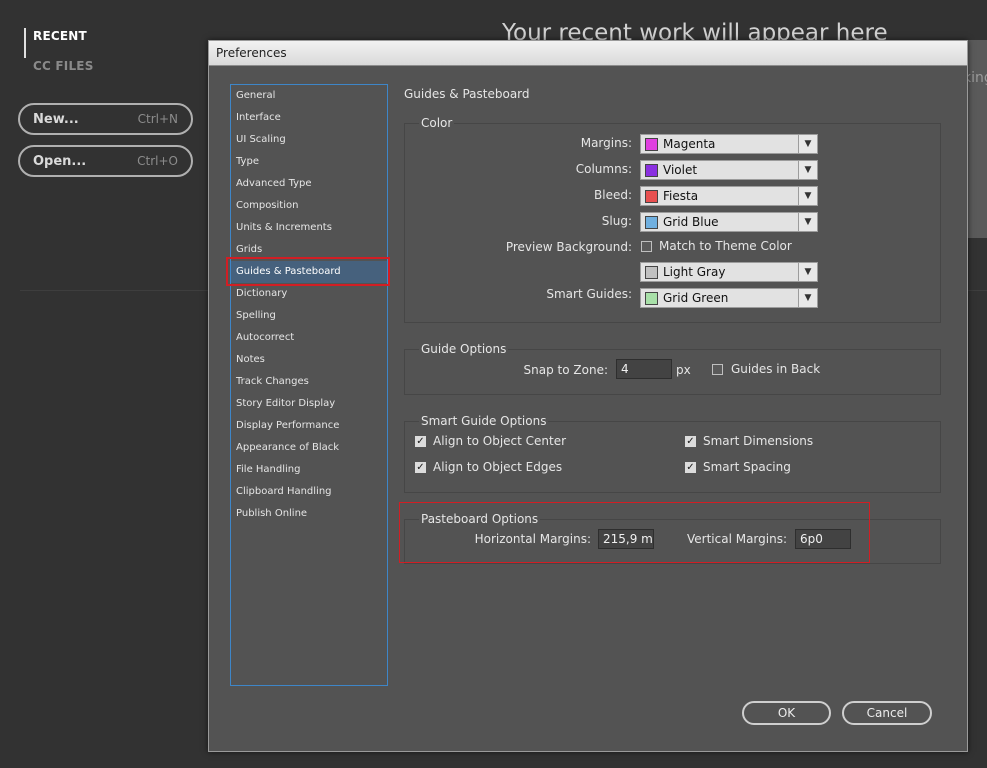 This screenshot has height=768, width=987. Describe the element at coordinates (689, 144) in the screenshot. I see `margins-value: Magenta` at that location.